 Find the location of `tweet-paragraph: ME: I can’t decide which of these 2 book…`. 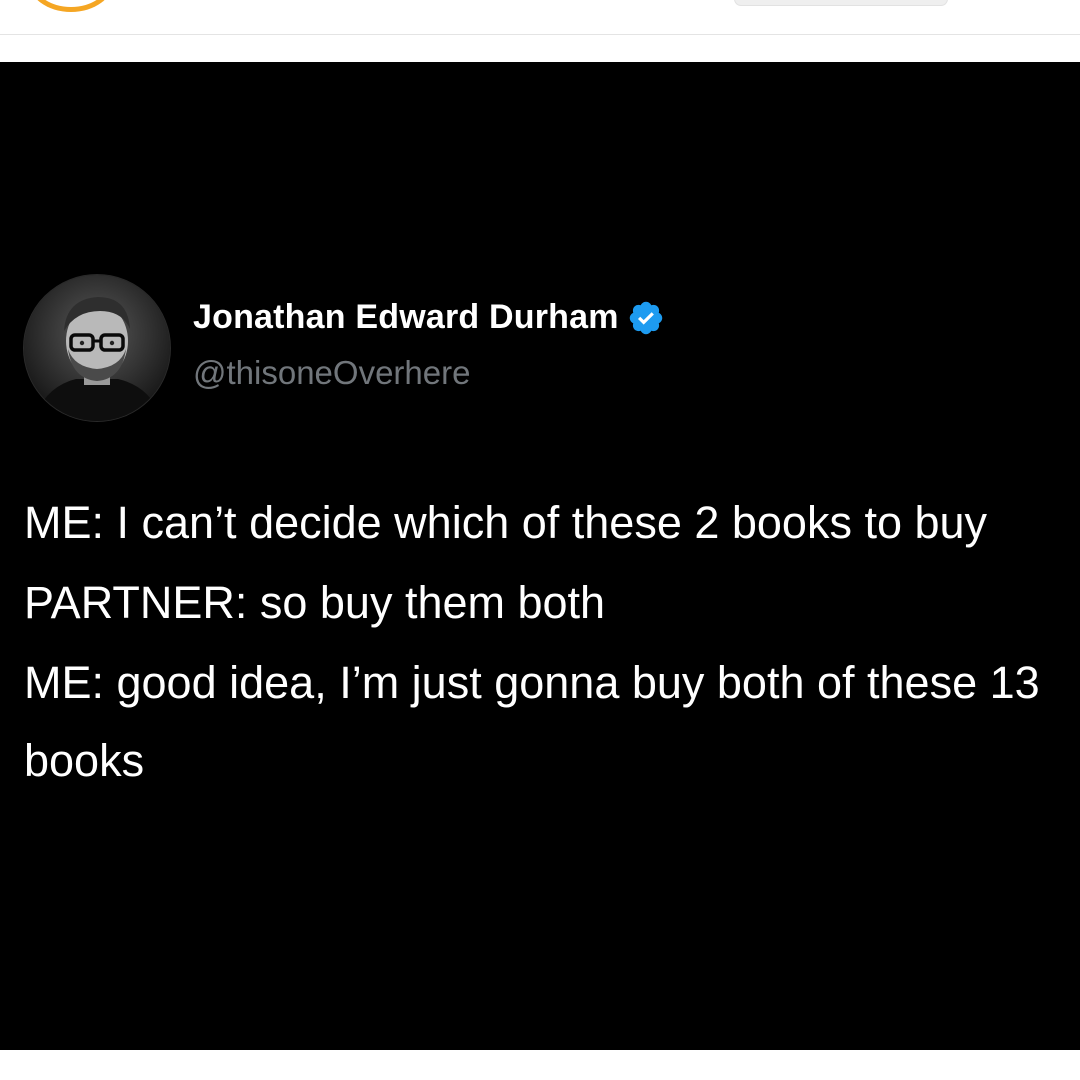

tweet-paragraph: ME: I can’t decide which of these 2 book… is located at coordinates (506, 522).